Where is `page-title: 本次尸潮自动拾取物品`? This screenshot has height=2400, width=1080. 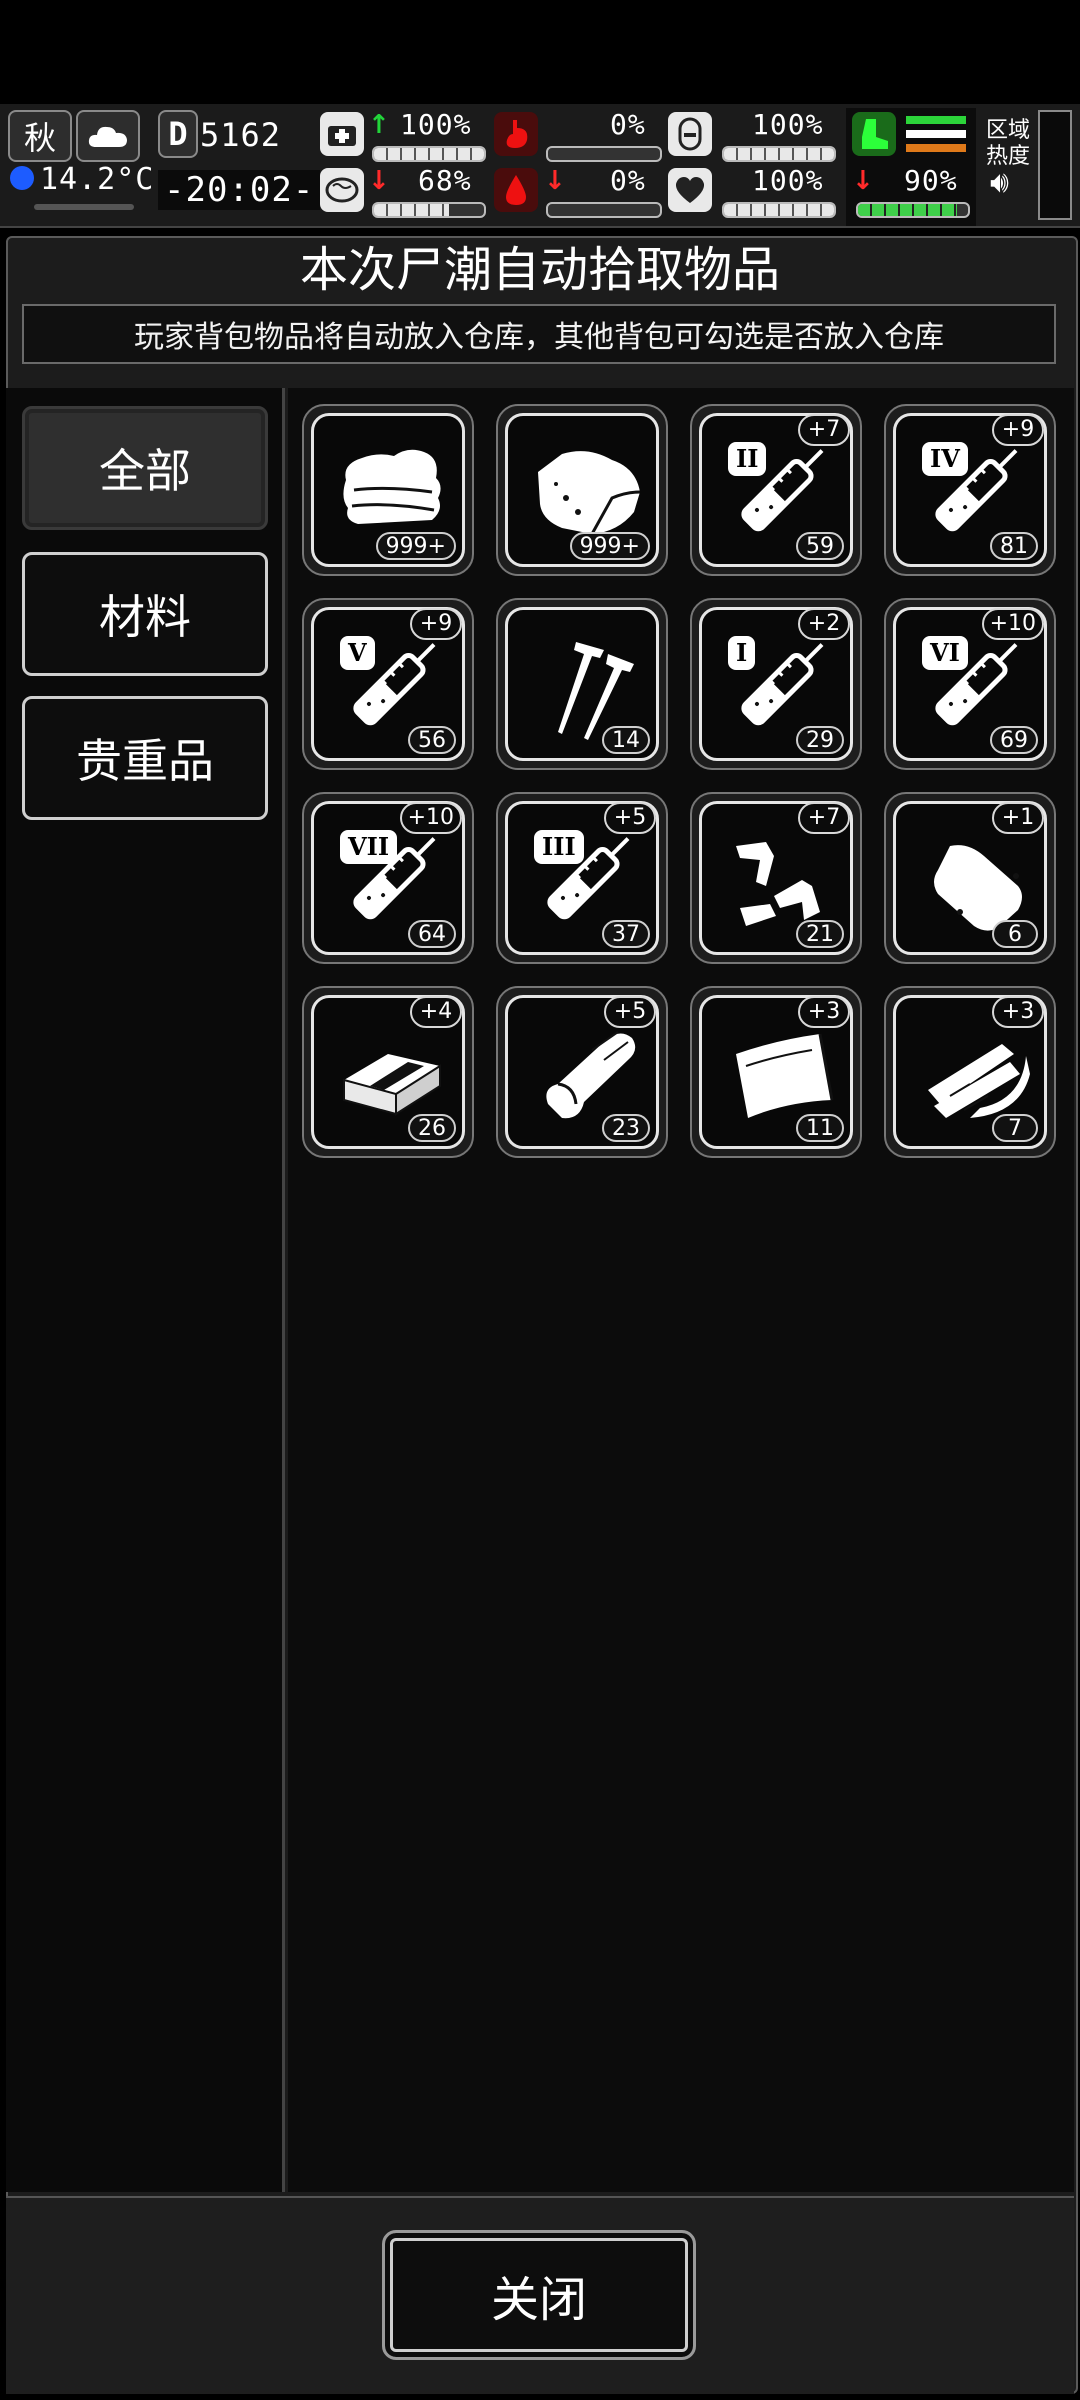 page-title: 本次尸潮自动拾取物品 is located at coordinates (539, 270).